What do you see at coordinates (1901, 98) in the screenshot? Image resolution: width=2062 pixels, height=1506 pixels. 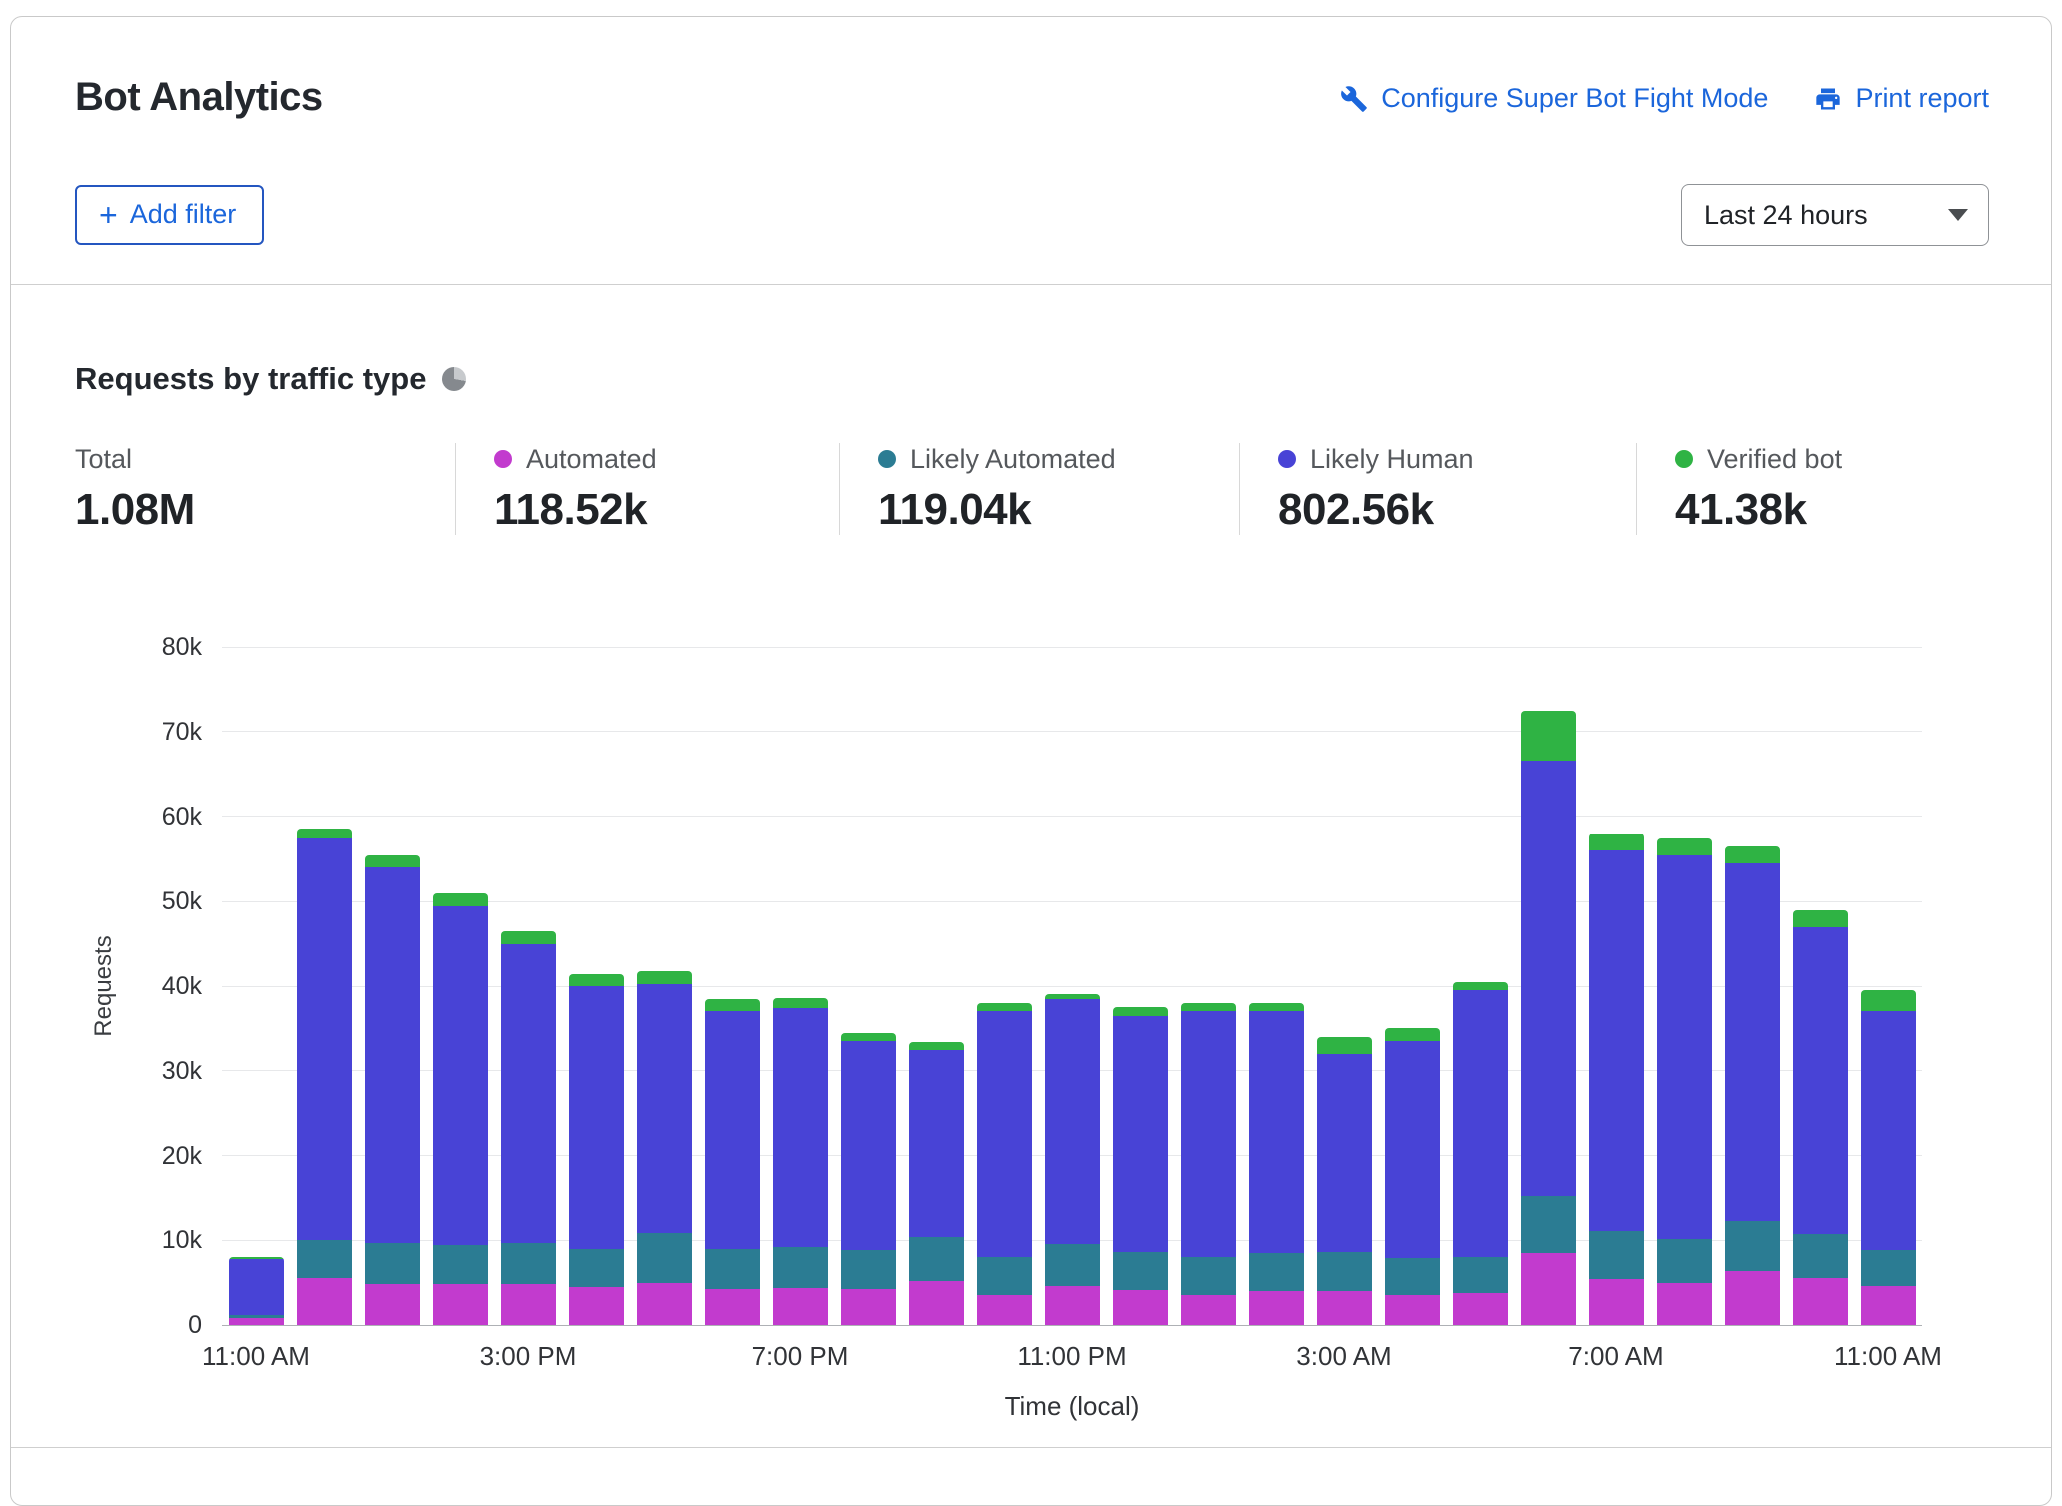 I see `print-report-link: Print report` at bounding box center [1901, 98].